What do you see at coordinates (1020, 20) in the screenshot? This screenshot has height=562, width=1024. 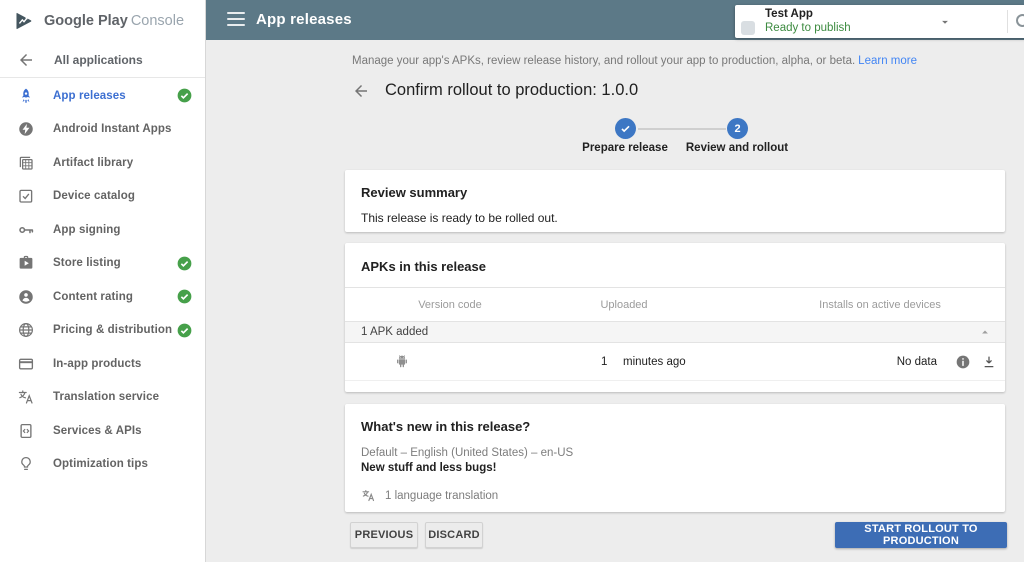 I see `search-icon` at bounding box center [1020, 20].